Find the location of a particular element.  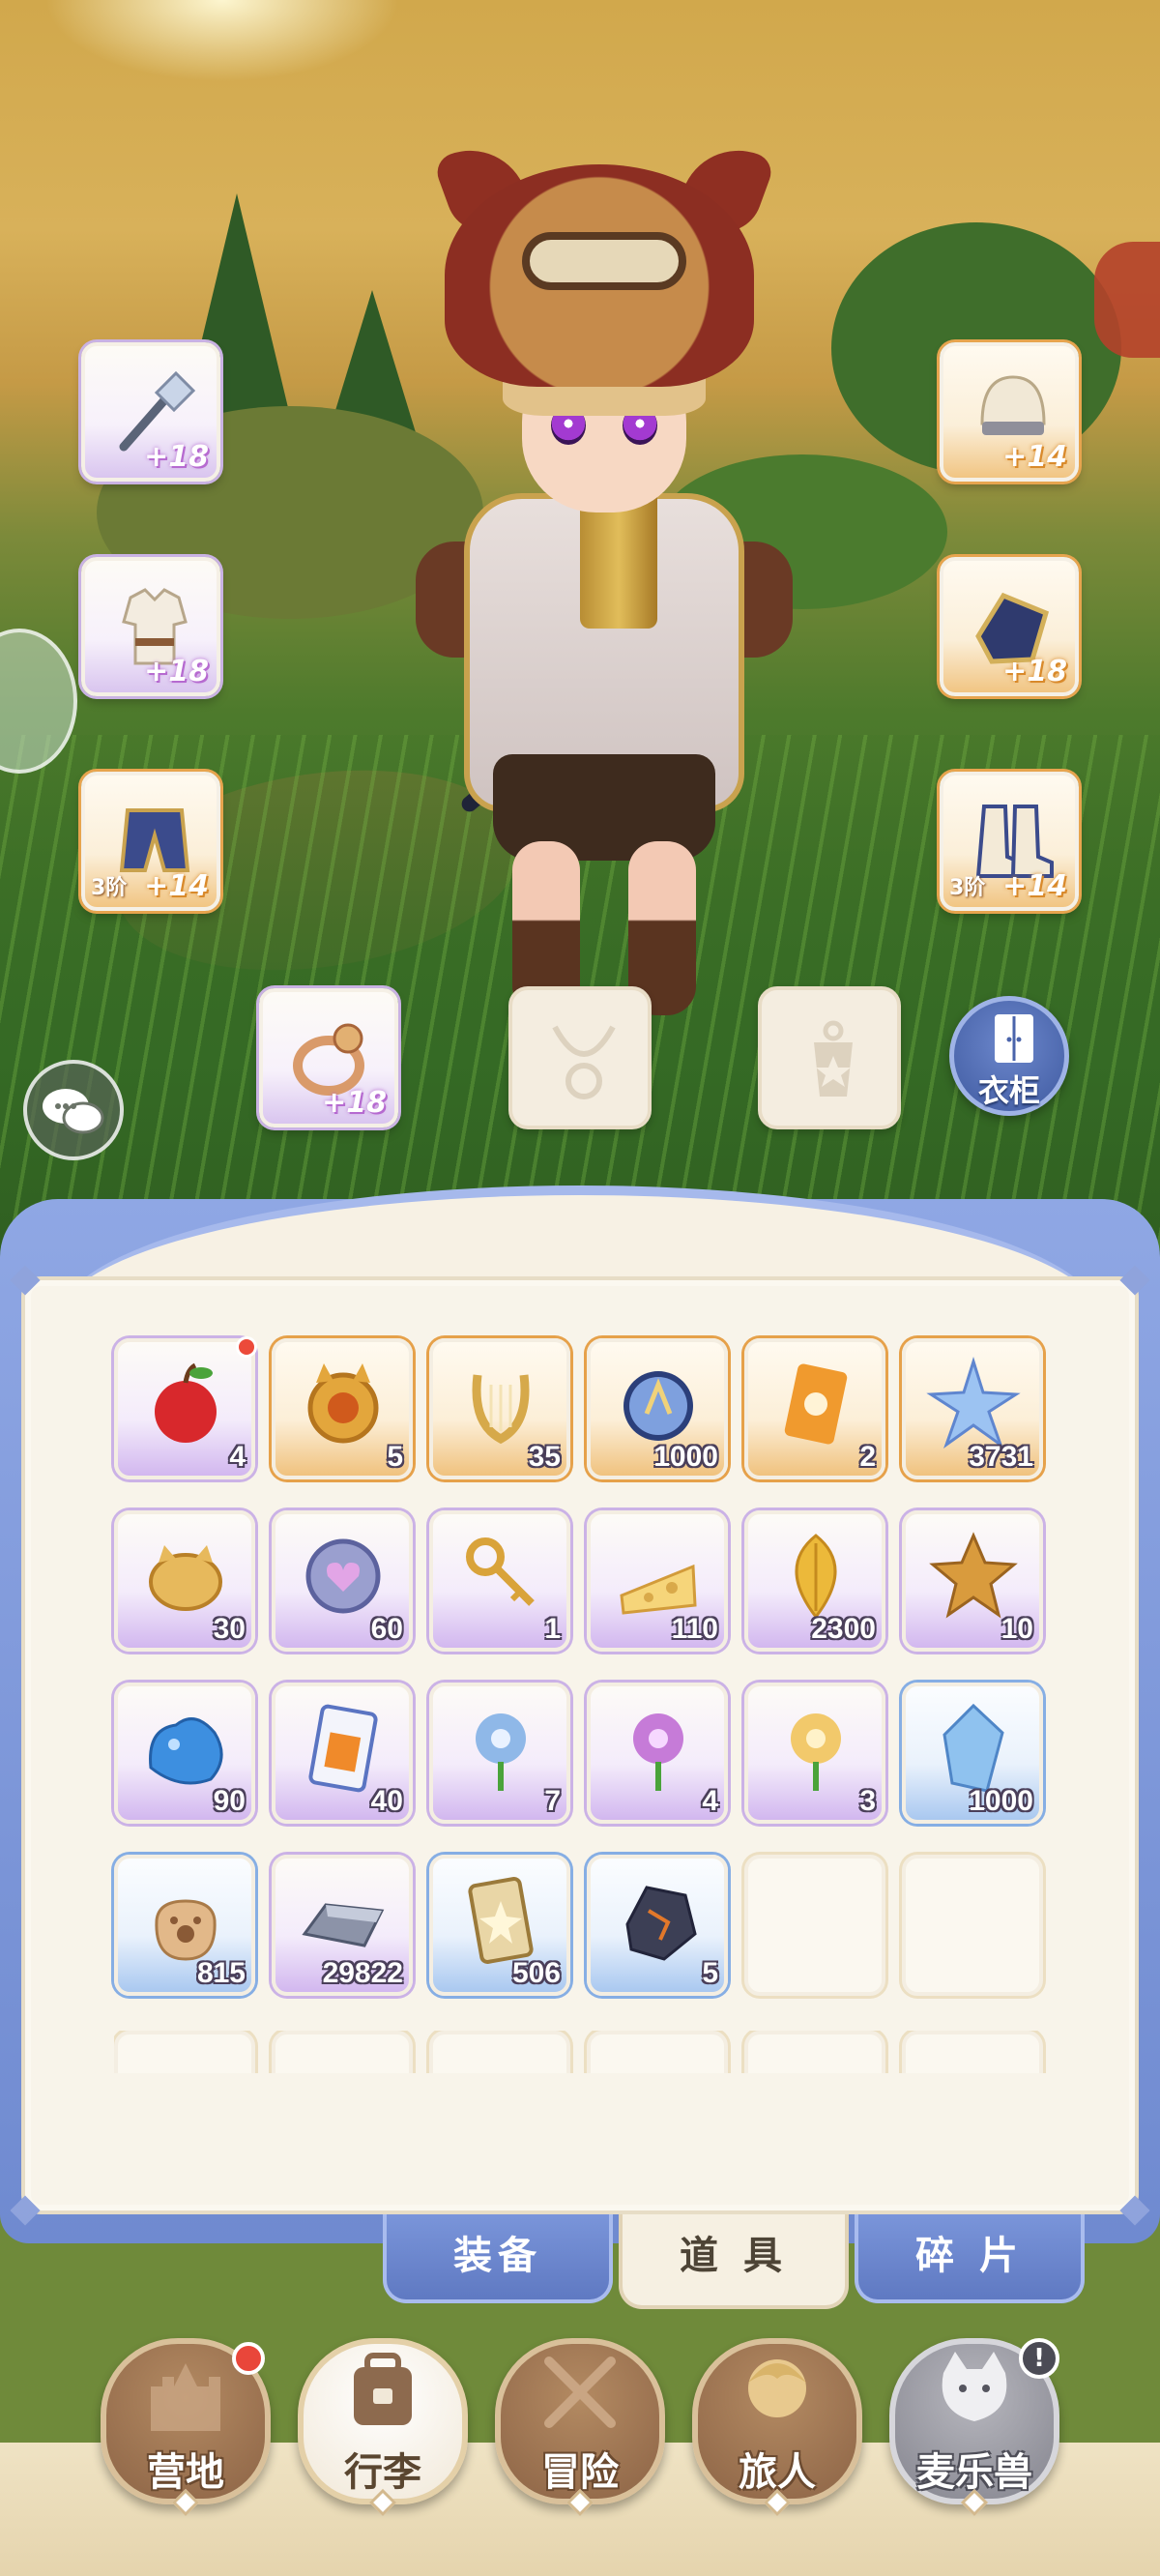

wardrobe-button: 衣柜 is located at coordinates (1009, 1056).